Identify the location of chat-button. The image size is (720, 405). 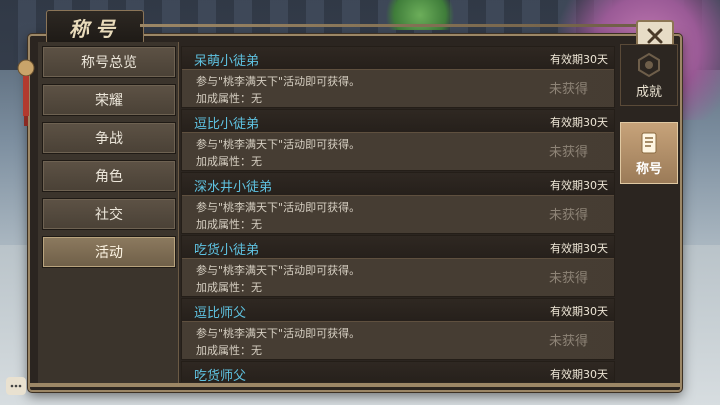
(16, 386).